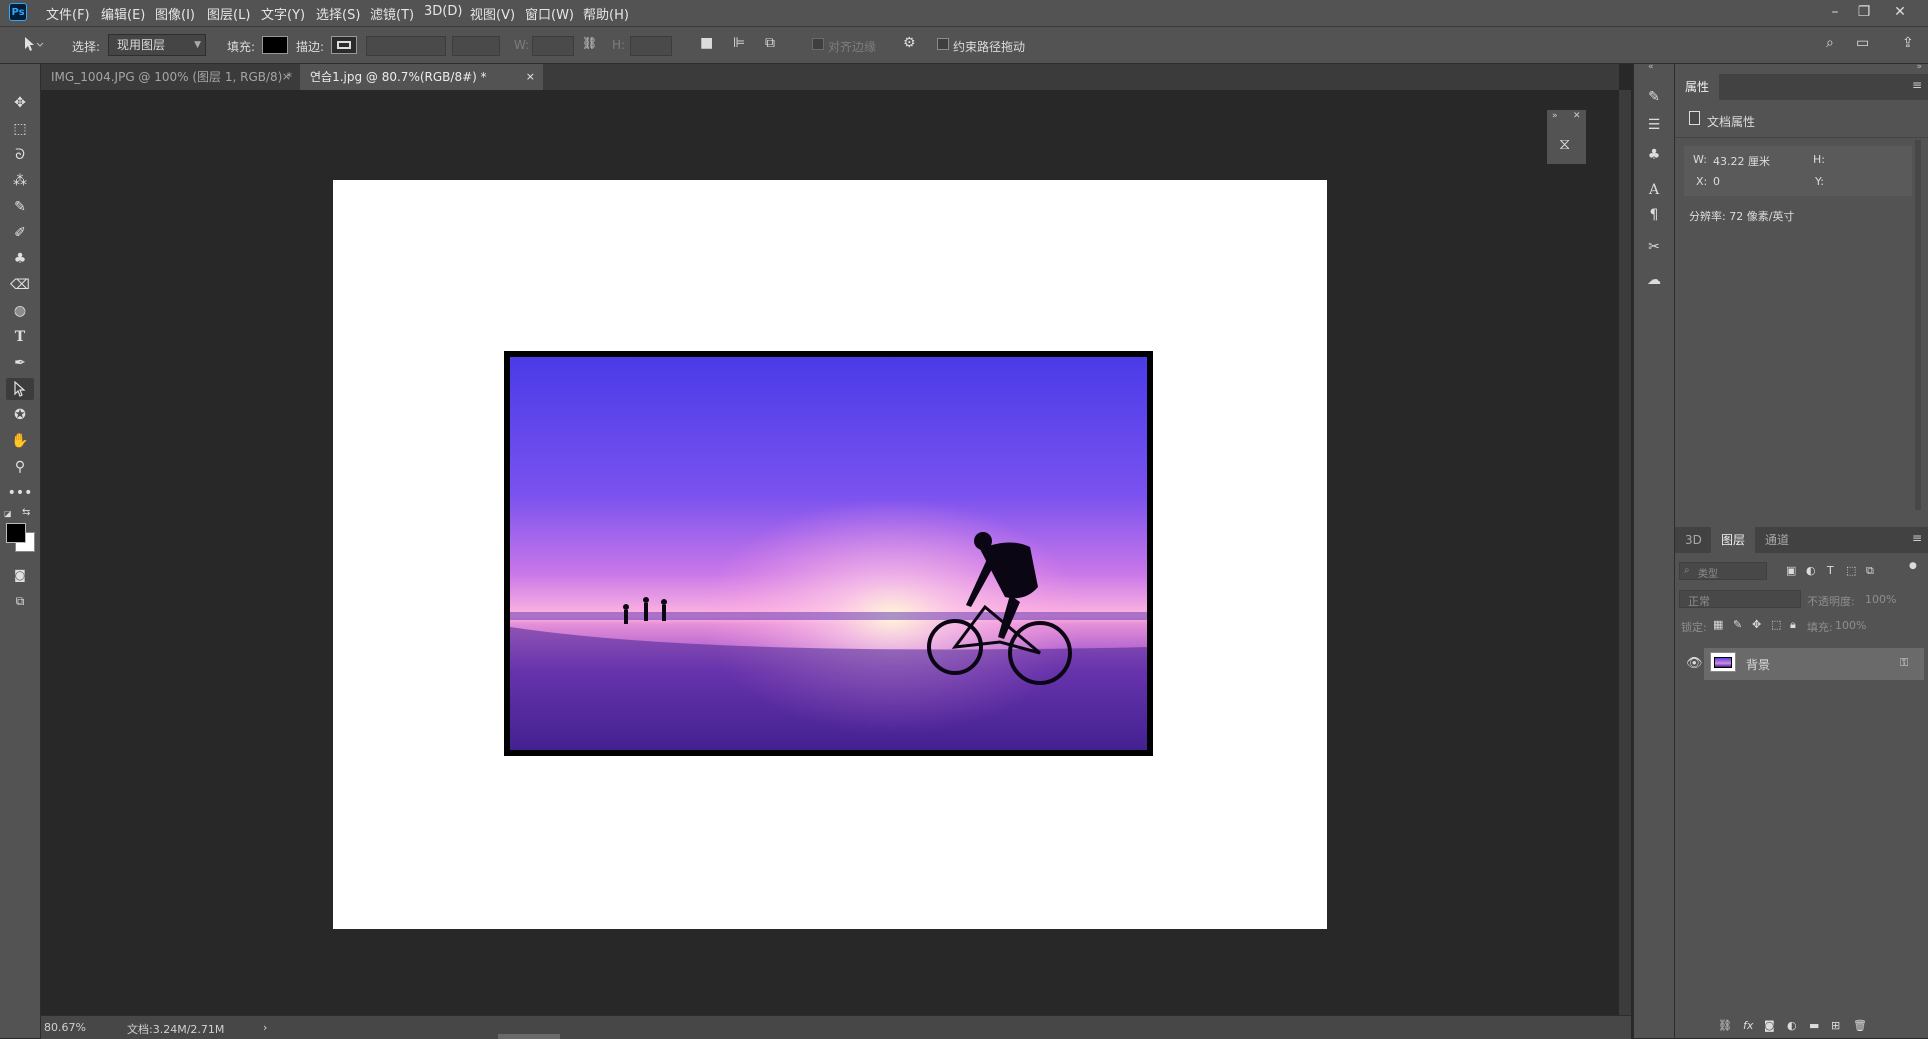 Image resolution: width=1928 pixels, height=1039 pixels. I want to click on width-input, so click(553, 46).